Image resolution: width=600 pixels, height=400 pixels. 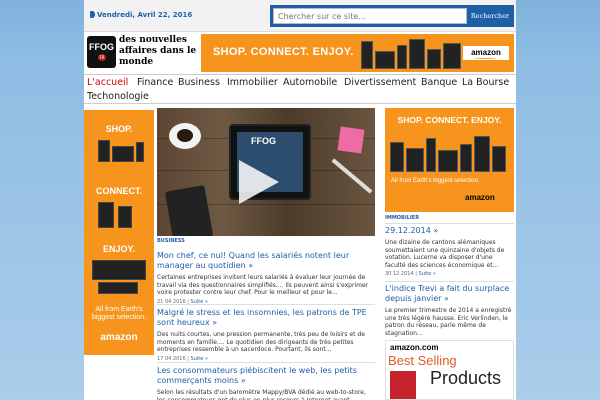 What do you see at coordinates (102, 57) in the screenshot?
I see `logo-badge: FR` at bounding box center [102, 57].